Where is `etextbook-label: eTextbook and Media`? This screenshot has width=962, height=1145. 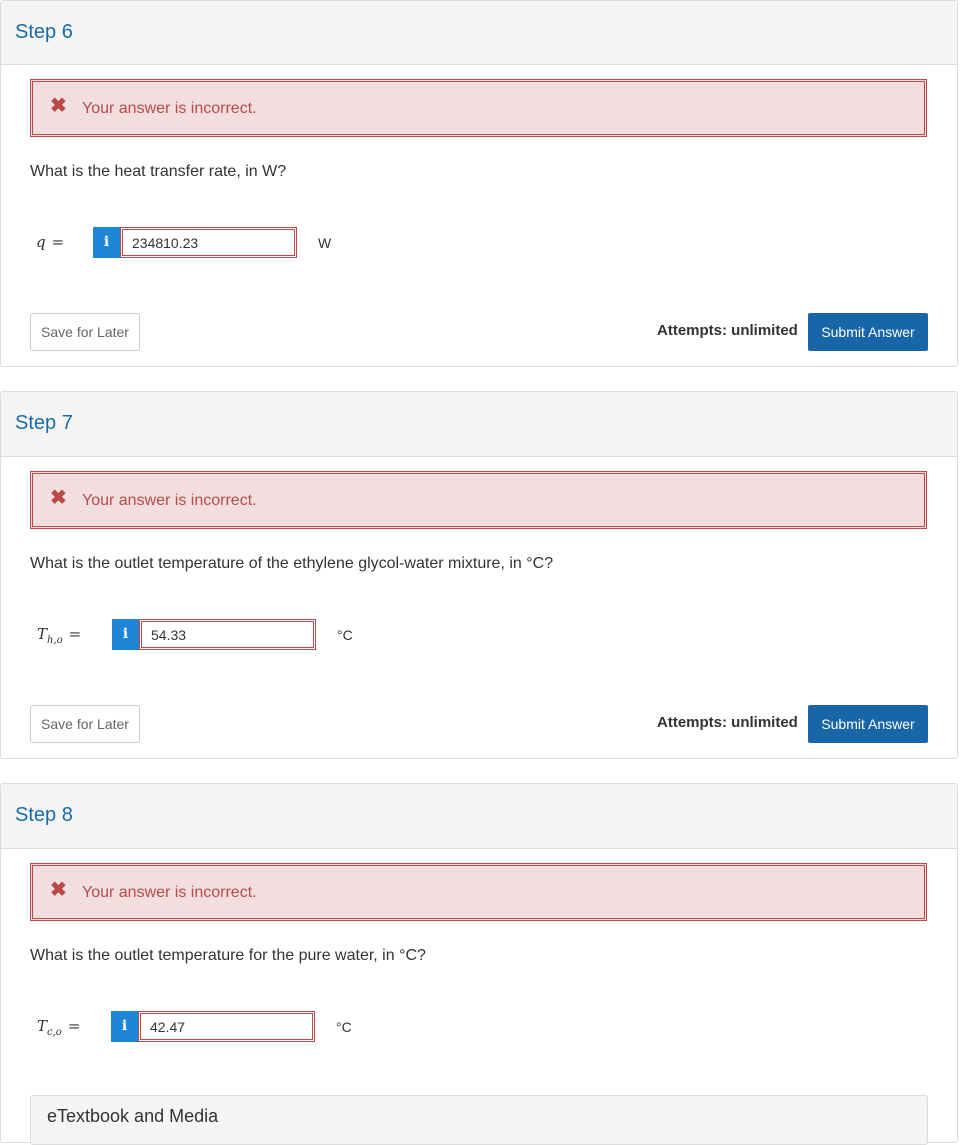 etextbook-label: eTextbook and Media is located at coordinates (133, 1116).